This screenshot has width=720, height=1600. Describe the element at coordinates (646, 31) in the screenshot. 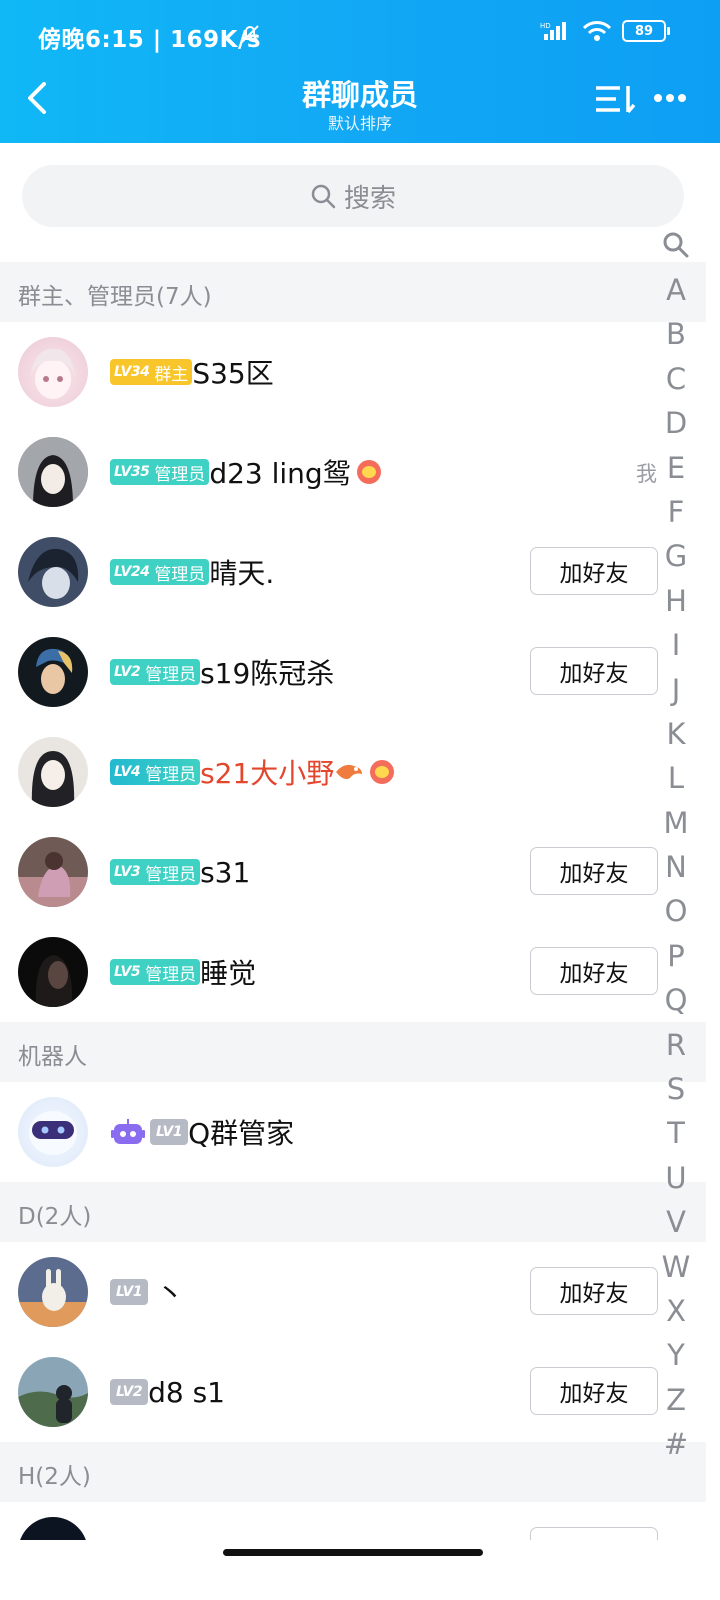

I see `battery-indicator: 89` at that location.